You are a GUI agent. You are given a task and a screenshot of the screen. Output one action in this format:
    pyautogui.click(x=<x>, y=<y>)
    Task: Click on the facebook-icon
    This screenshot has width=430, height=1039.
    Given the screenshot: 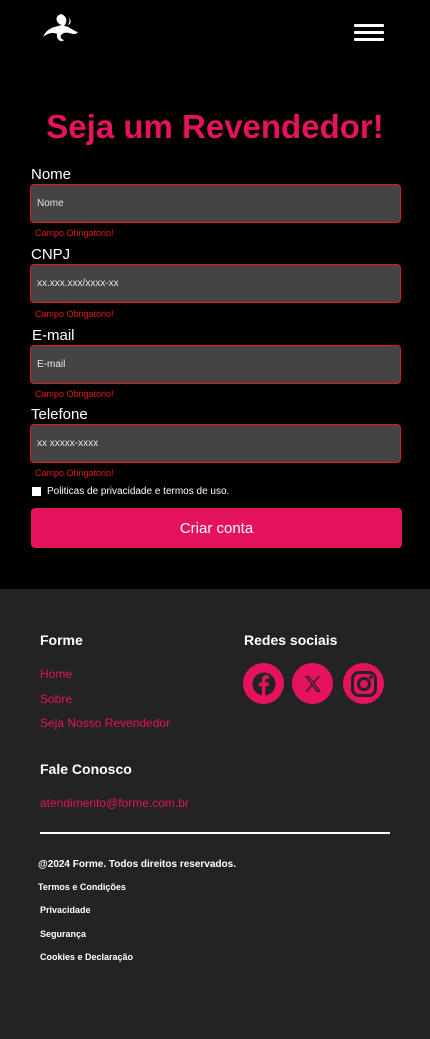 What is the action you would take?
    pyautogui.click(x=263, y=683)
    